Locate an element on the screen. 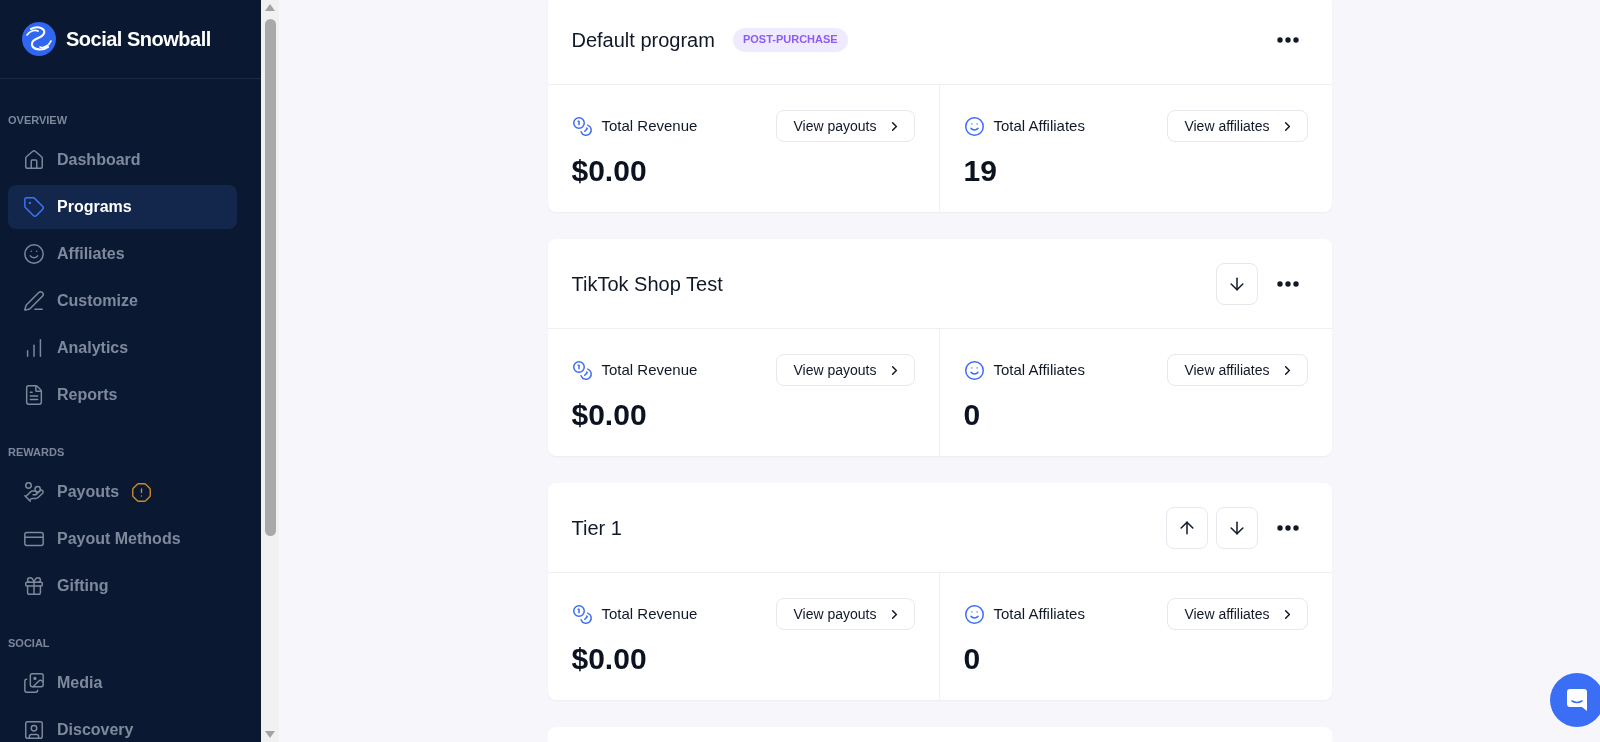 The height and width of the screenshot is (742, 1600). gift-icon is located at coordinates (34, 586).